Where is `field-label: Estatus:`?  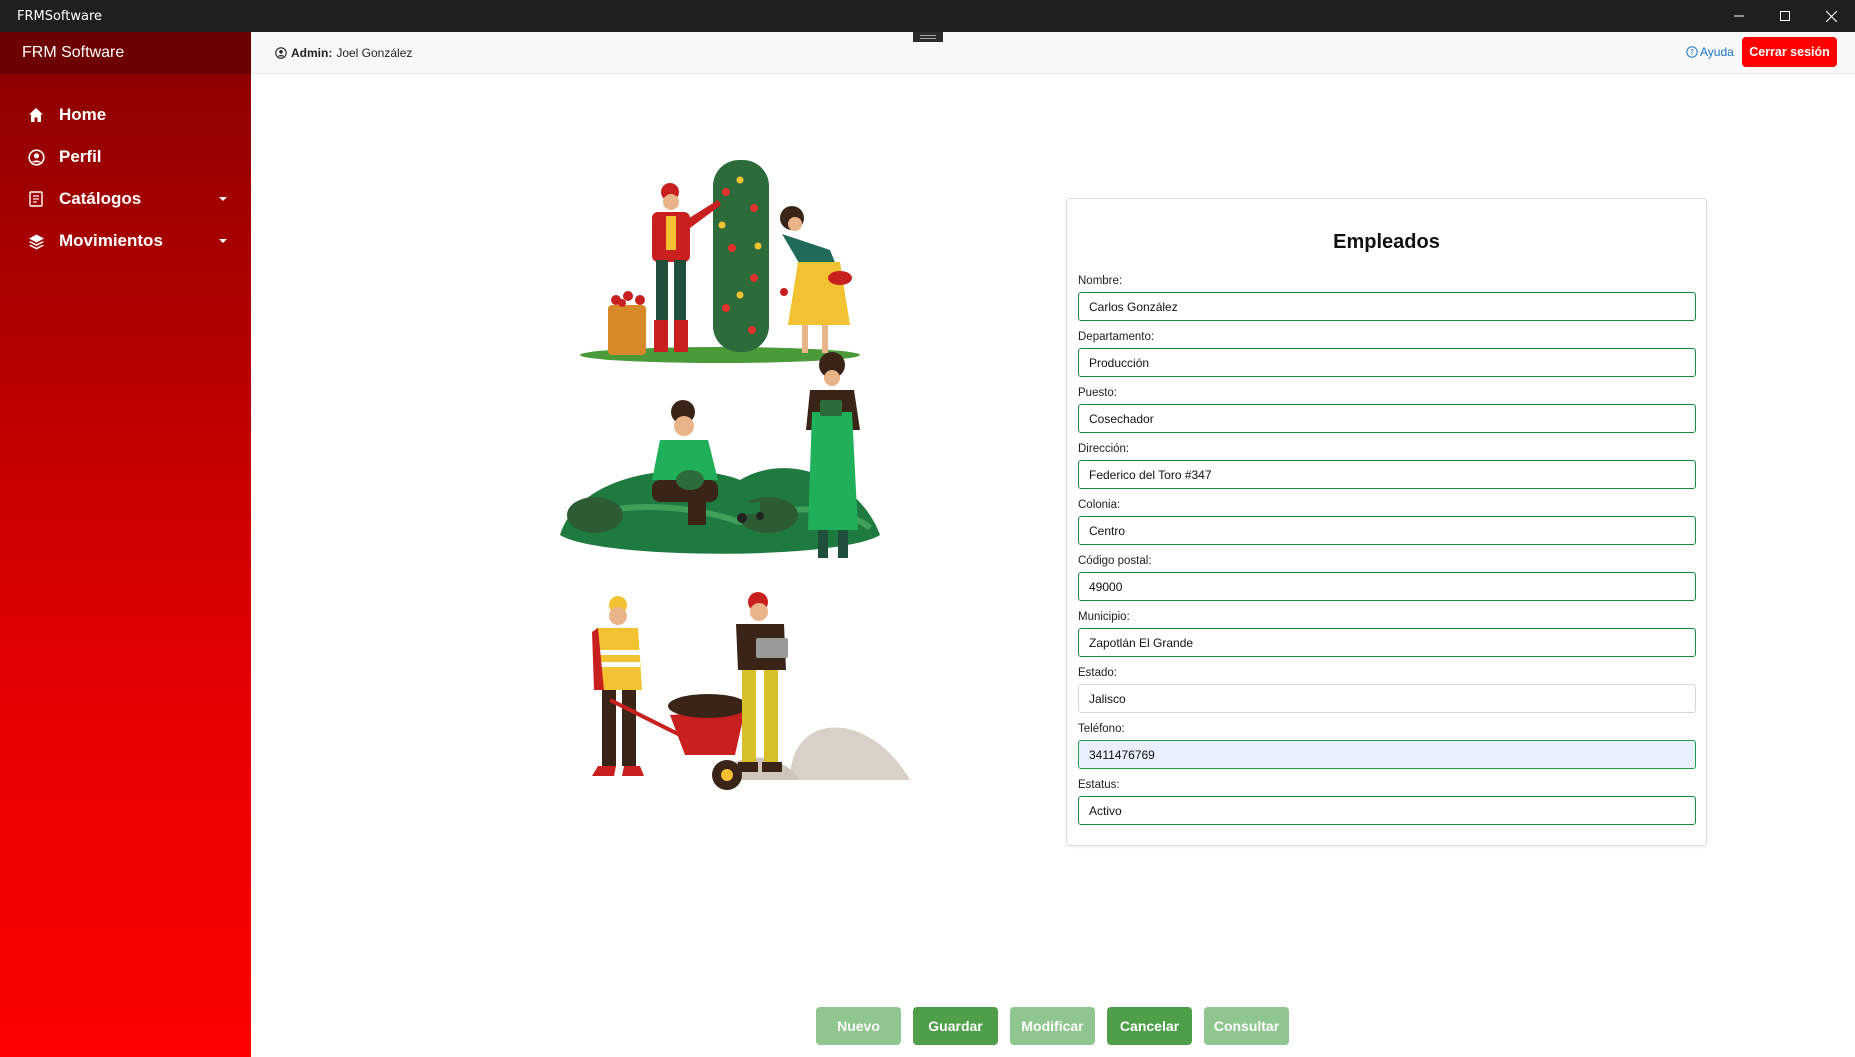 field-label: Estatus: is located at coordinates (1099, 785).